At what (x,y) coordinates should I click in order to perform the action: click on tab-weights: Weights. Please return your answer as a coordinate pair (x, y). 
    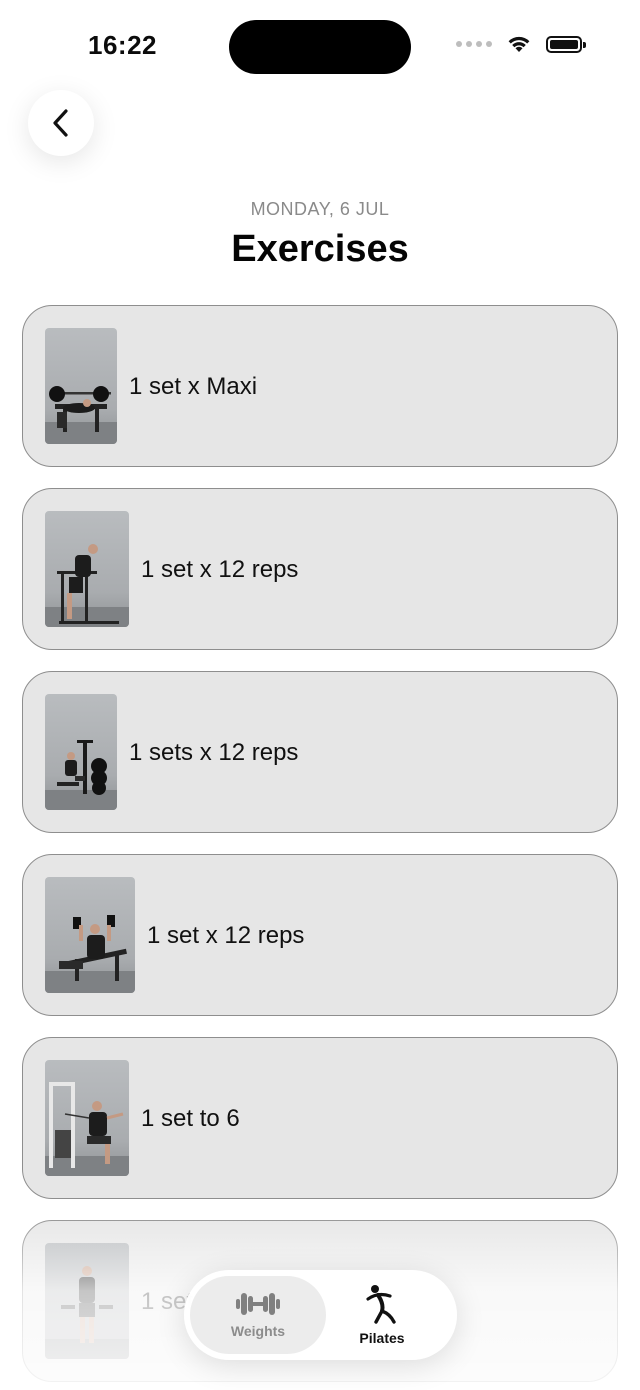
    Looking at the image, I should click on (258, 1315).